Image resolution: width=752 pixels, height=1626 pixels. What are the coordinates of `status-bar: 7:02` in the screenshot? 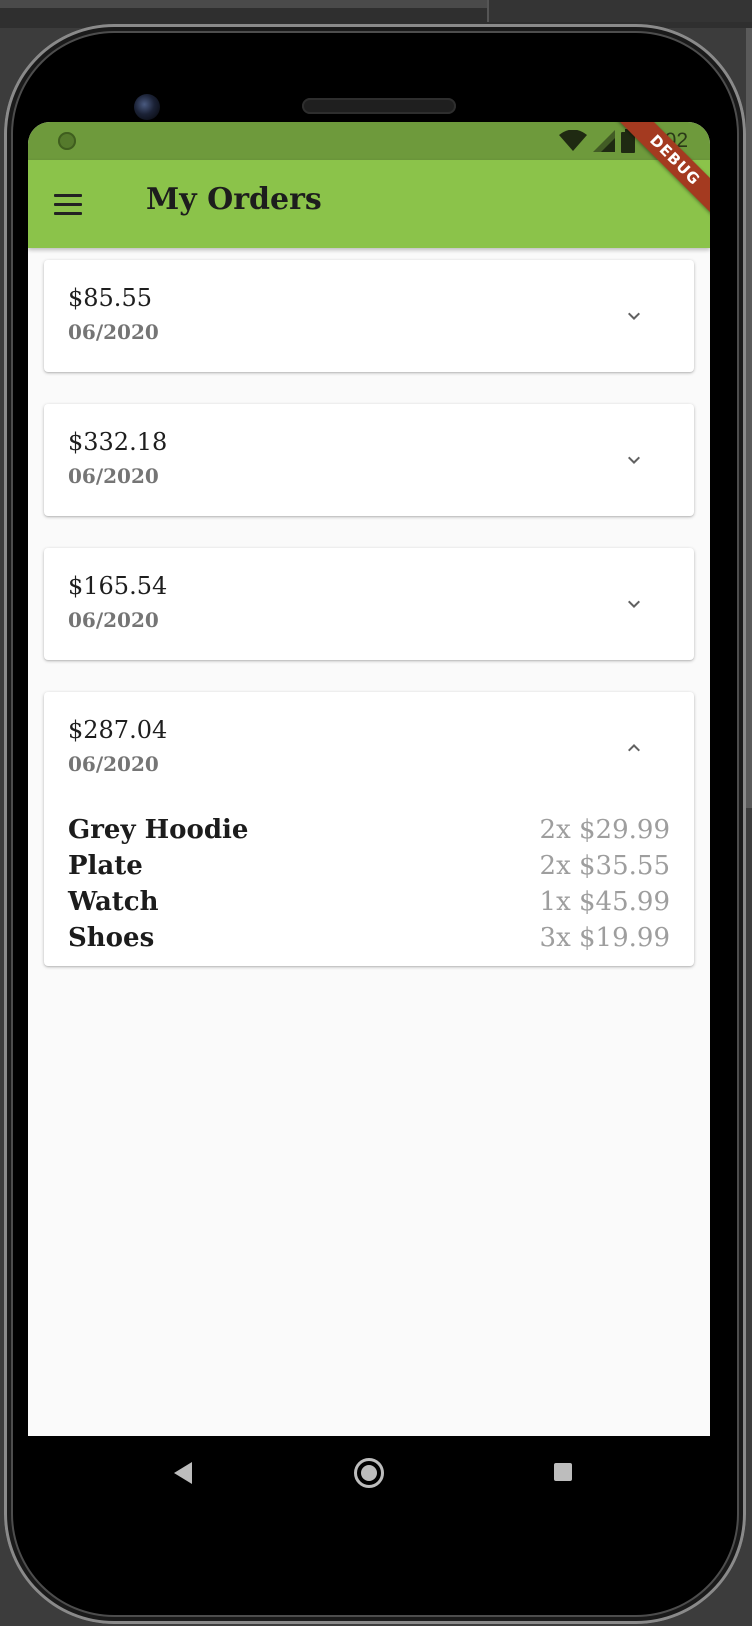 It's located at (369, 141).